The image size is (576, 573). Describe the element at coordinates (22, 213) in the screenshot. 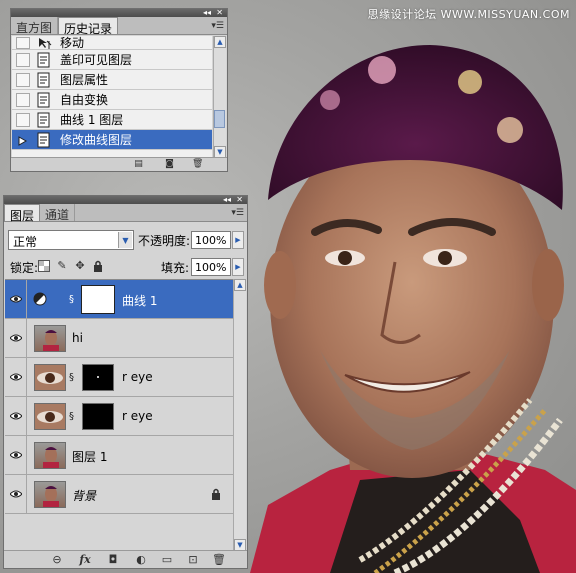

I see `tab-layers: 图层` at that location.